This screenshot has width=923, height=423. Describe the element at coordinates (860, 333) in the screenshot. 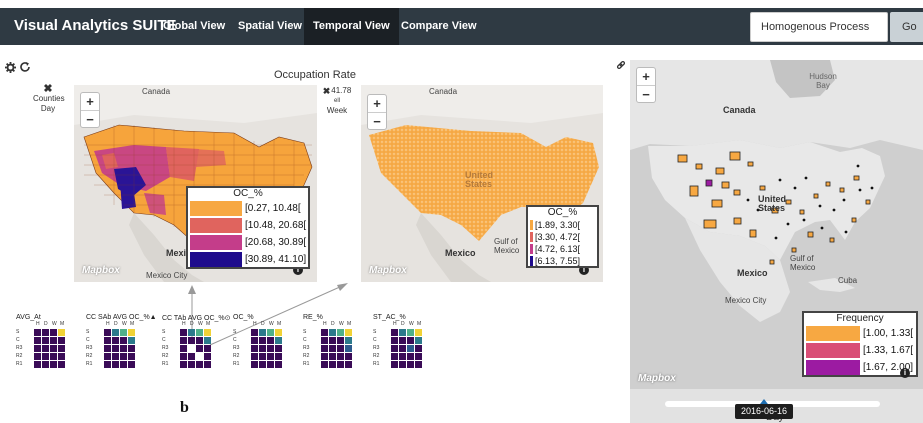

I see `legend-item: [1.00, 1.33[` at that location.